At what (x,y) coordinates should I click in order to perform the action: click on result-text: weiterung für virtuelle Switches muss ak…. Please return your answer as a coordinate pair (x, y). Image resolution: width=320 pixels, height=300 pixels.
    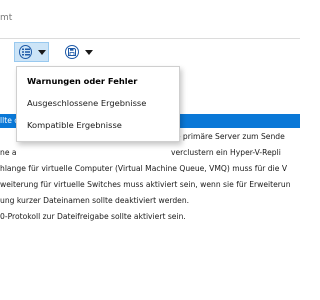
    Looking at the image, I should click on (145, 184).